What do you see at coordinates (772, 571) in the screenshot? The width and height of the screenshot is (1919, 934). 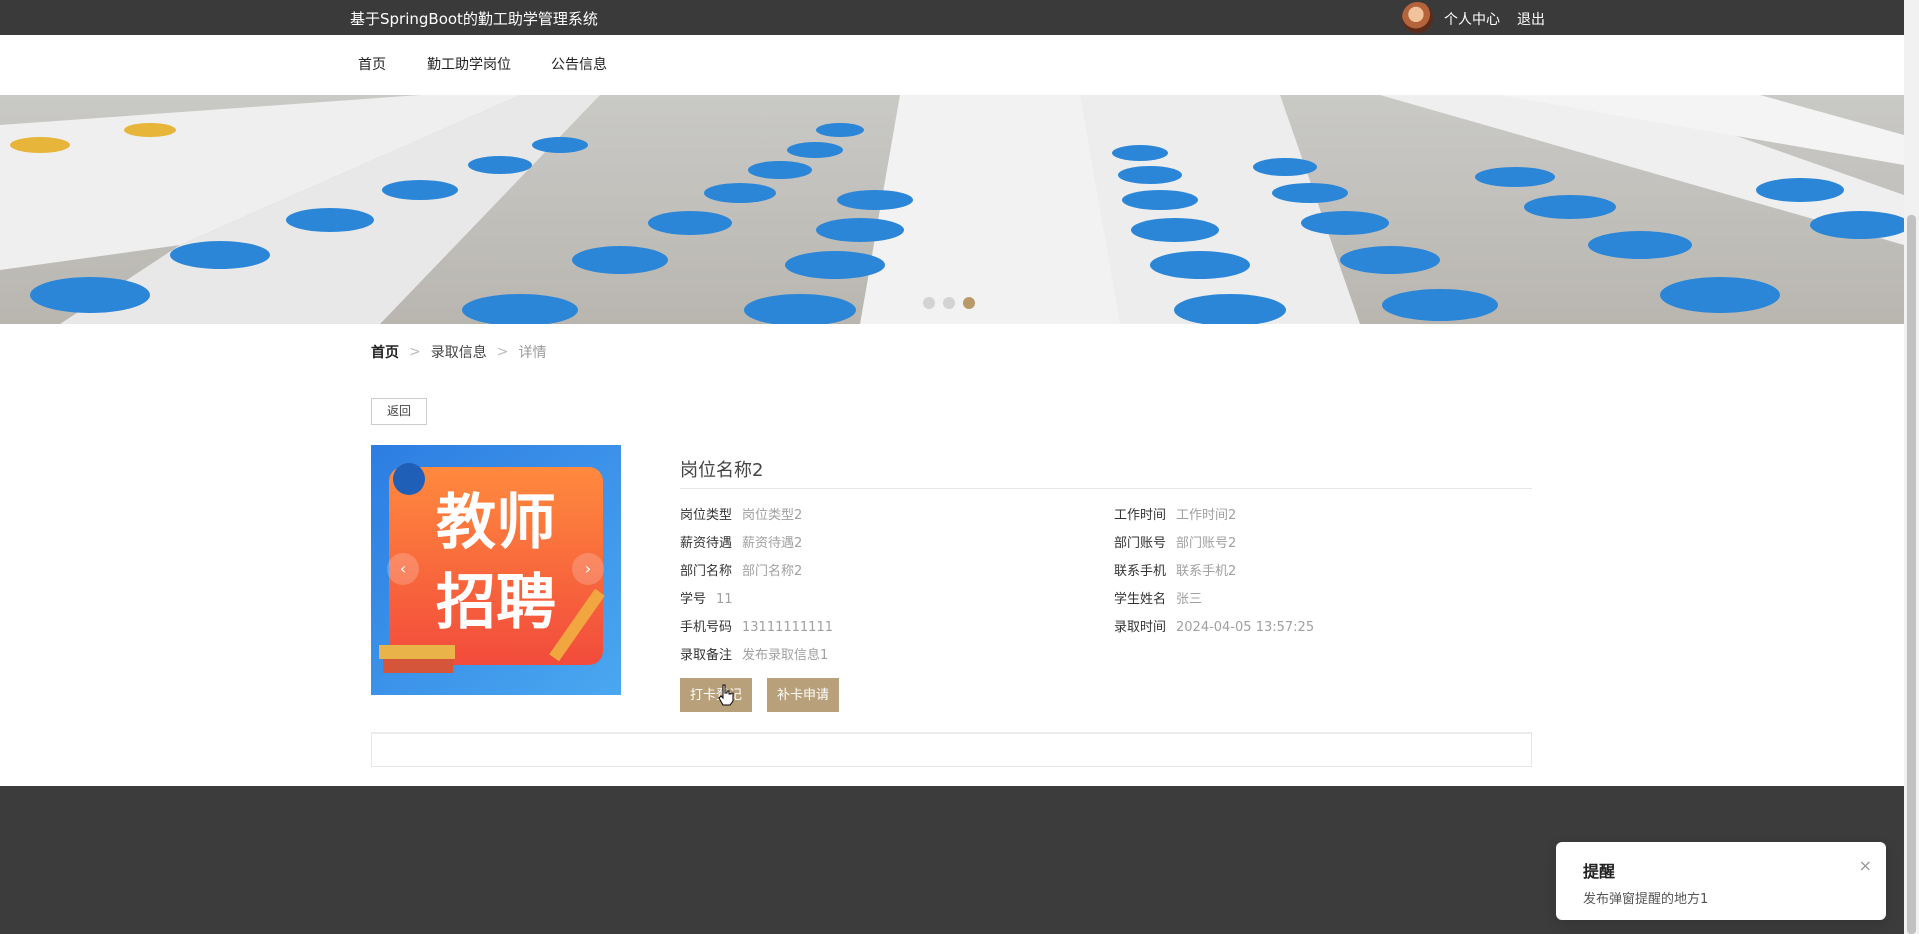 I see `field-value: 部门名称2` at bounding box center [772, 571].